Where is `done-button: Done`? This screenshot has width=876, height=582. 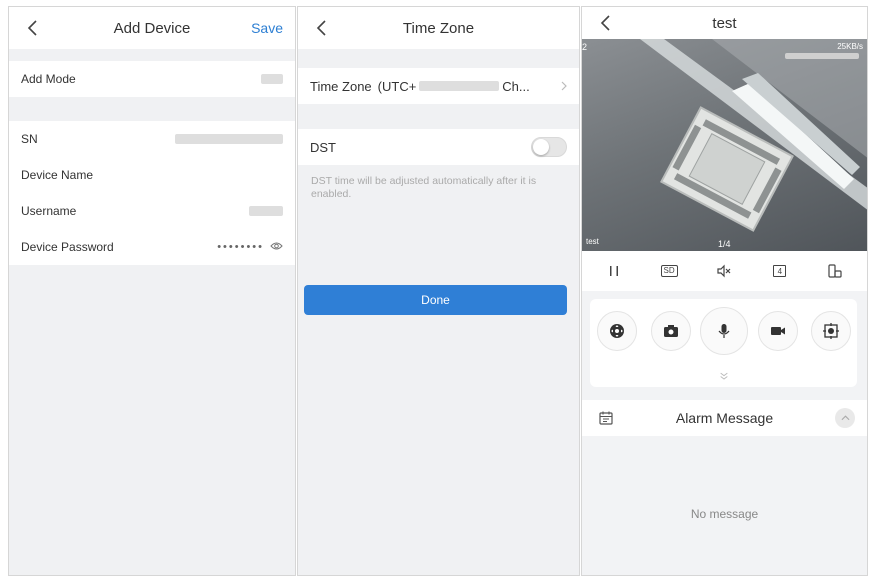
done-button: Done is located at coordinates (435, 300).